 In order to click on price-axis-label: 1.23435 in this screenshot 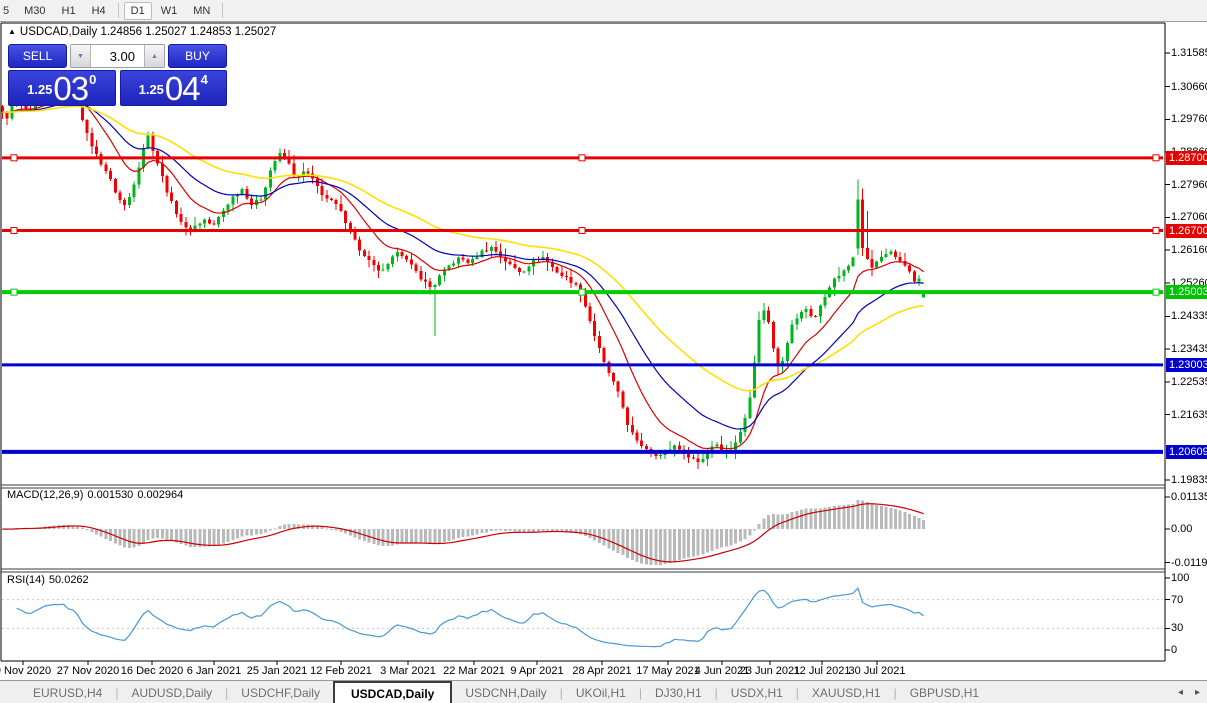, I will do `click(1189, 349)`.